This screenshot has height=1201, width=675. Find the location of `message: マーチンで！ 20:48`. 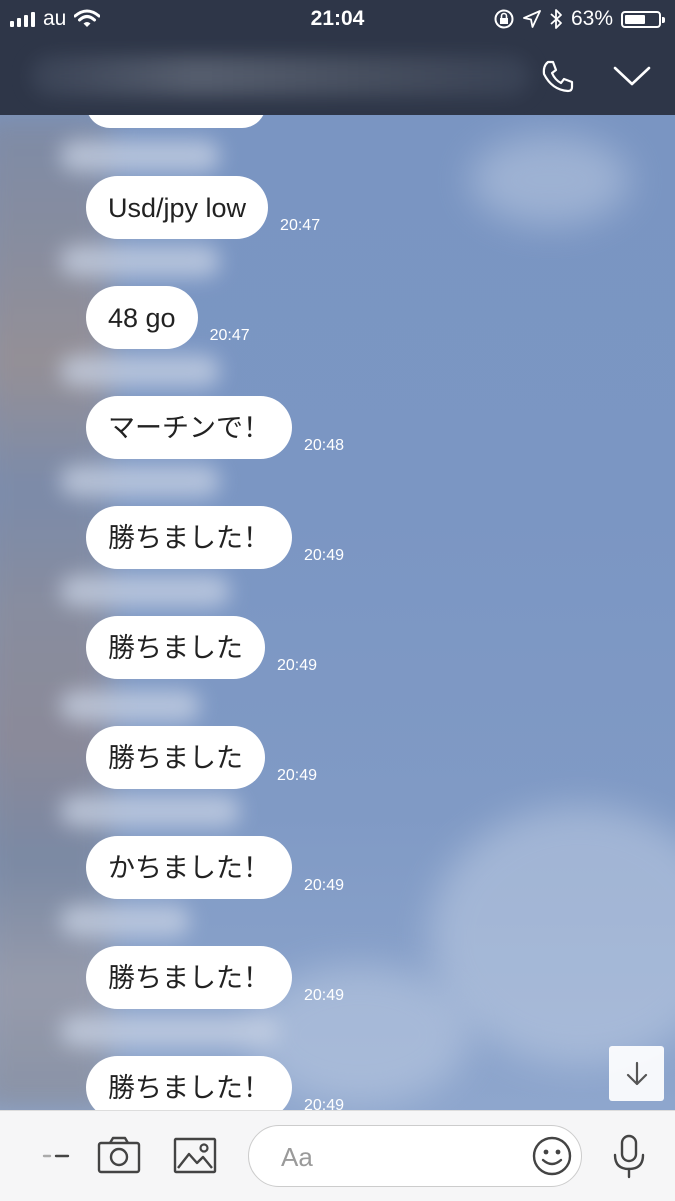

message: マーチンで！ 20:48 is located at coordinates (215, 427).